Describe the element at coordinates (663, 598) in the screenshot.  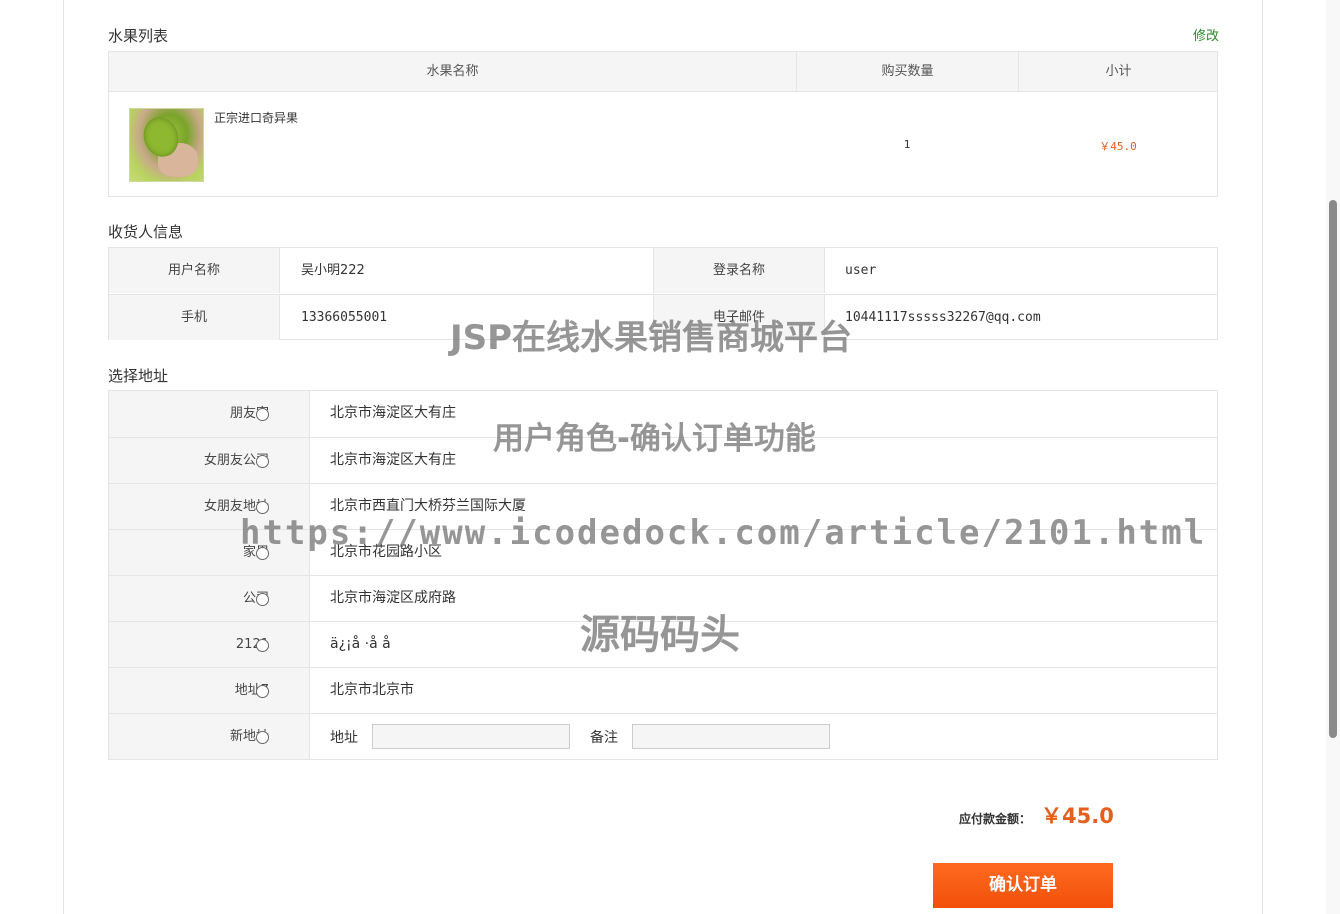
I see `address-option-row: 公司 北京市海淀区成府路` at that location.